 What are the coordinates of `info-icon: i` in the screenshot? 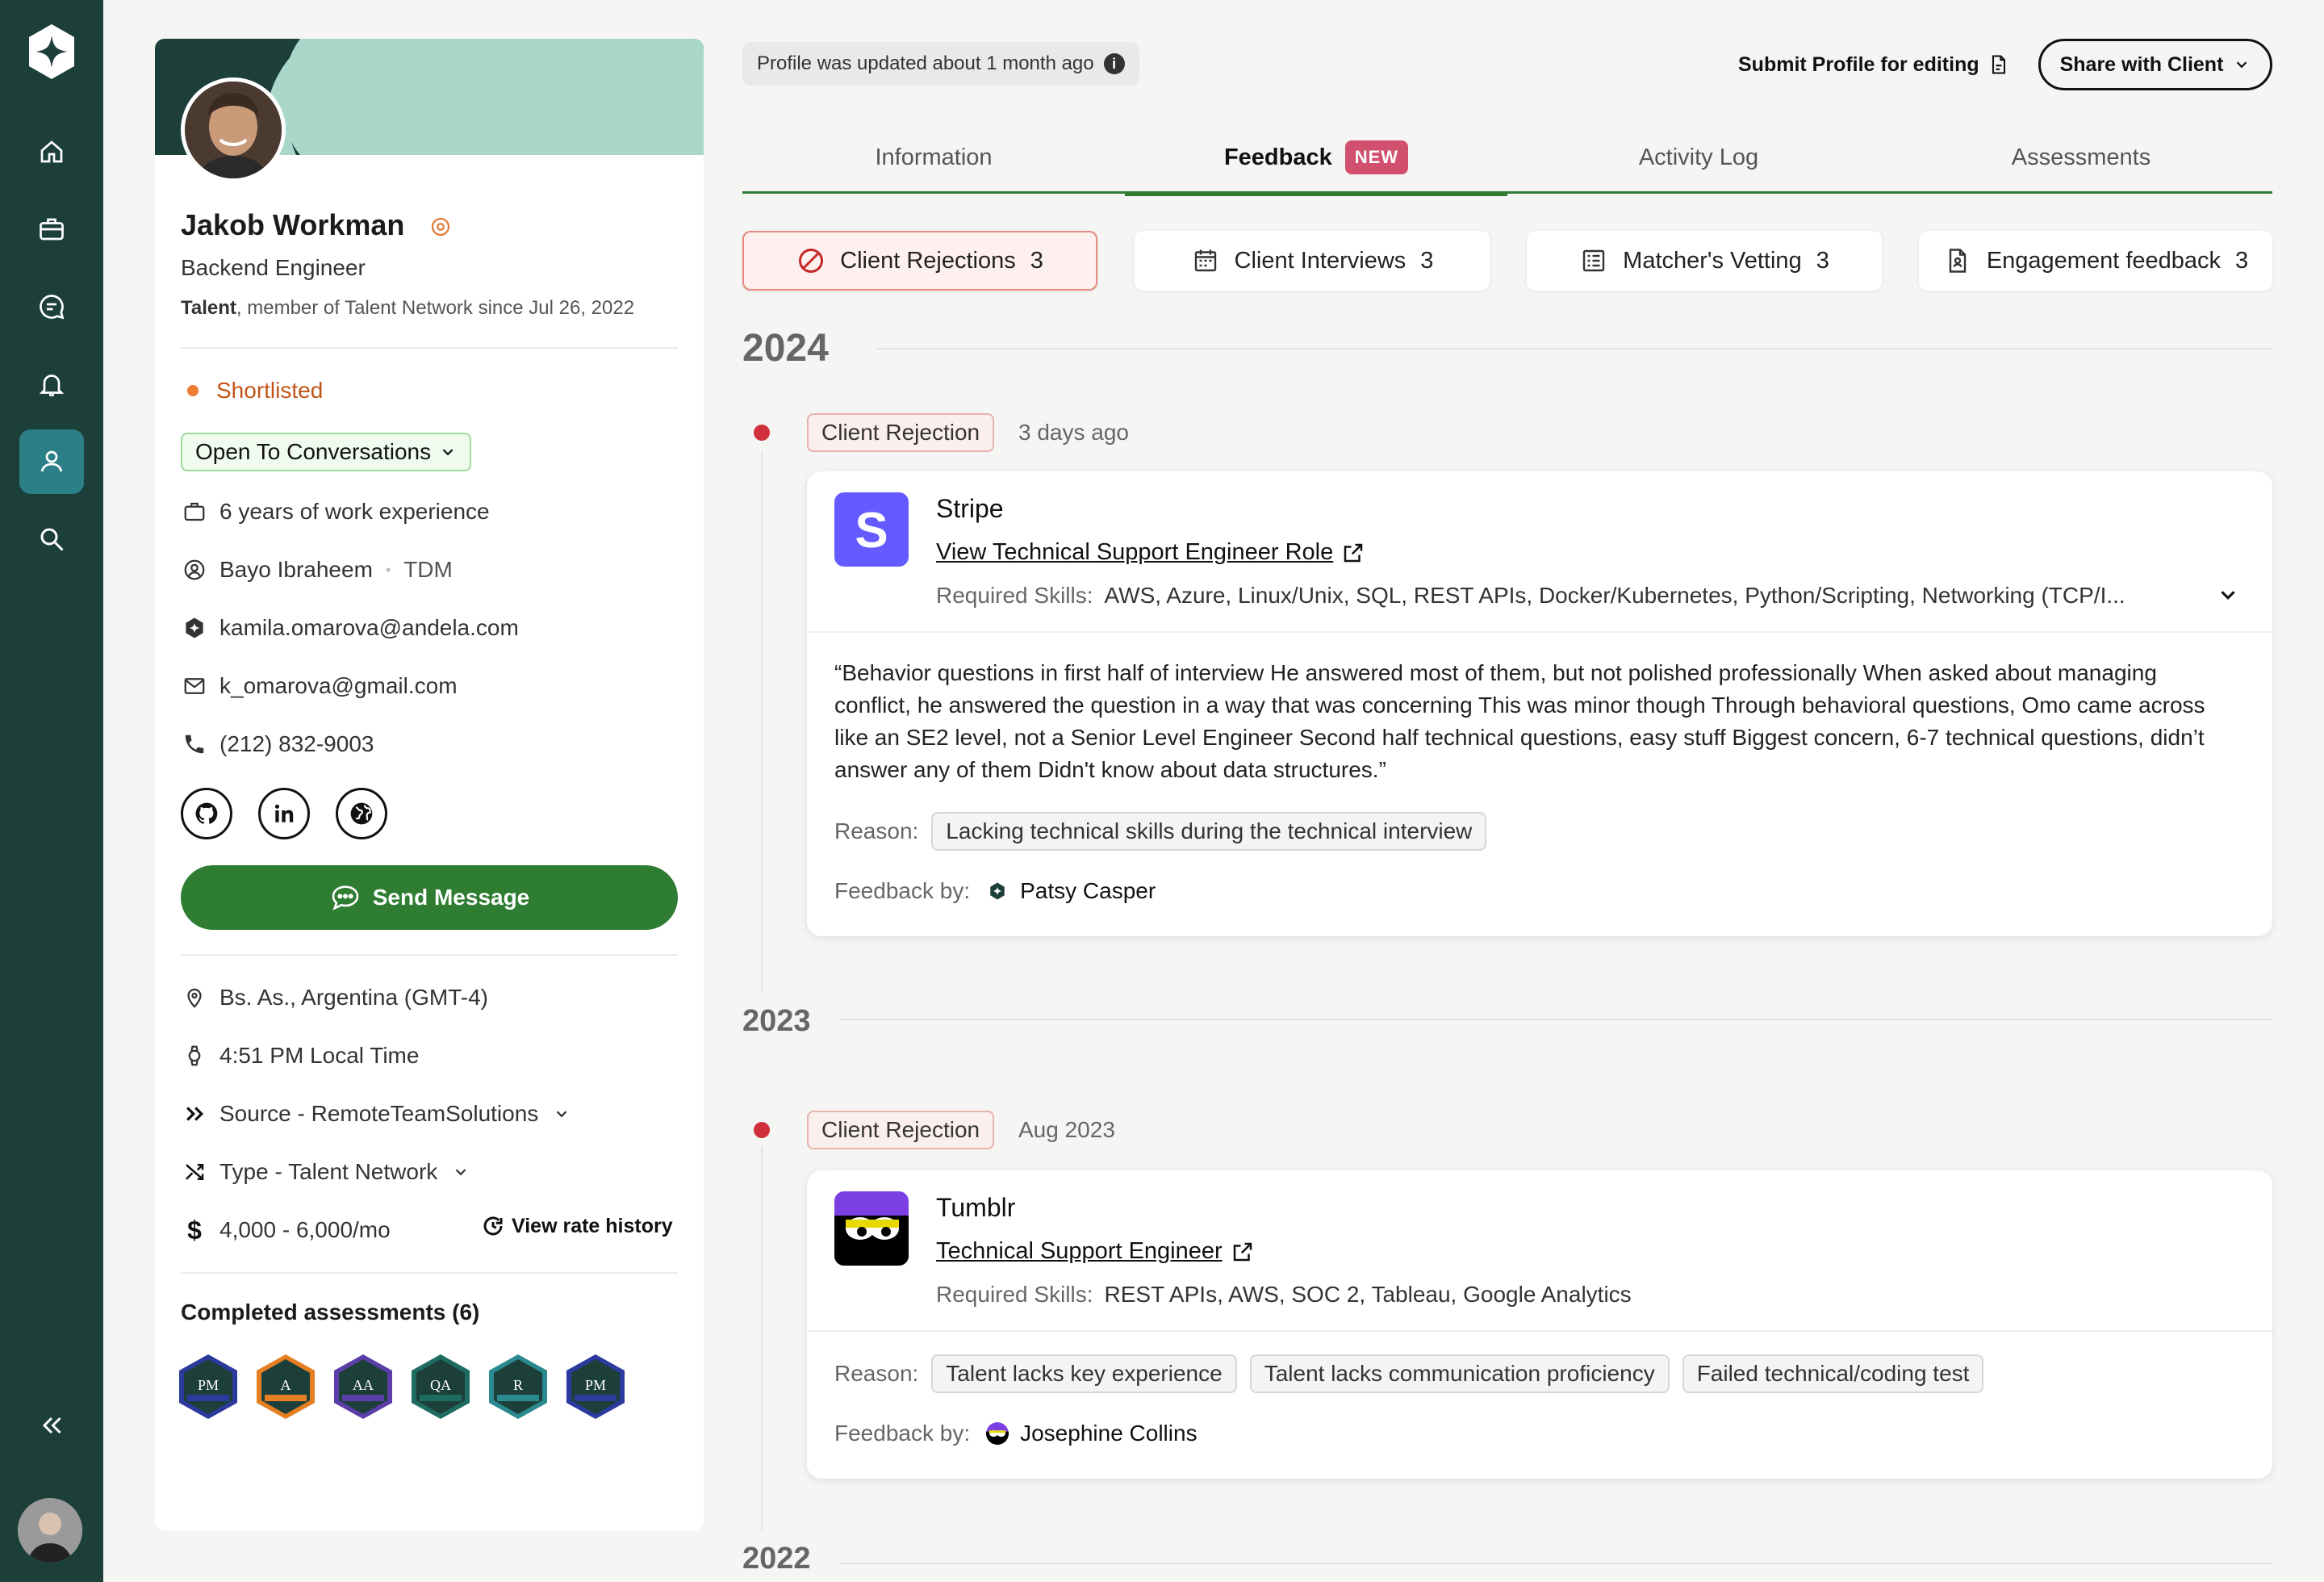 It's located at (1114, 63).